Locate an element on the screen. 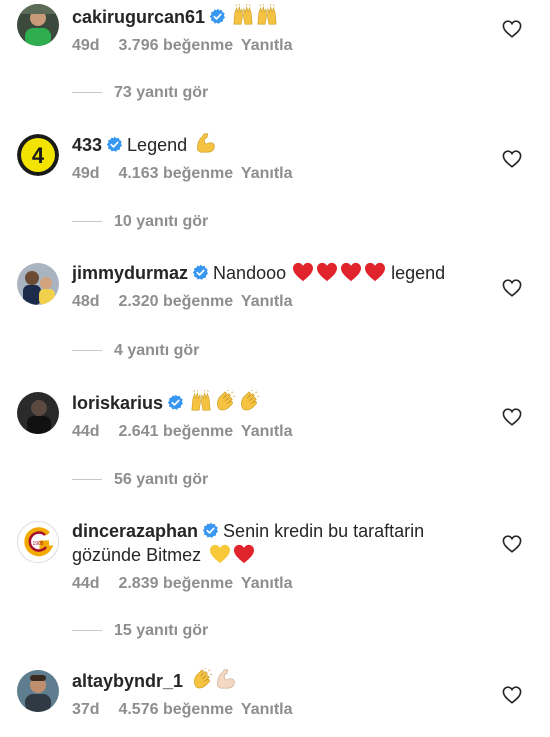 The height and width of the screenshot is (737, 550). avatar: 1905 is located at coordinates (38, 542).